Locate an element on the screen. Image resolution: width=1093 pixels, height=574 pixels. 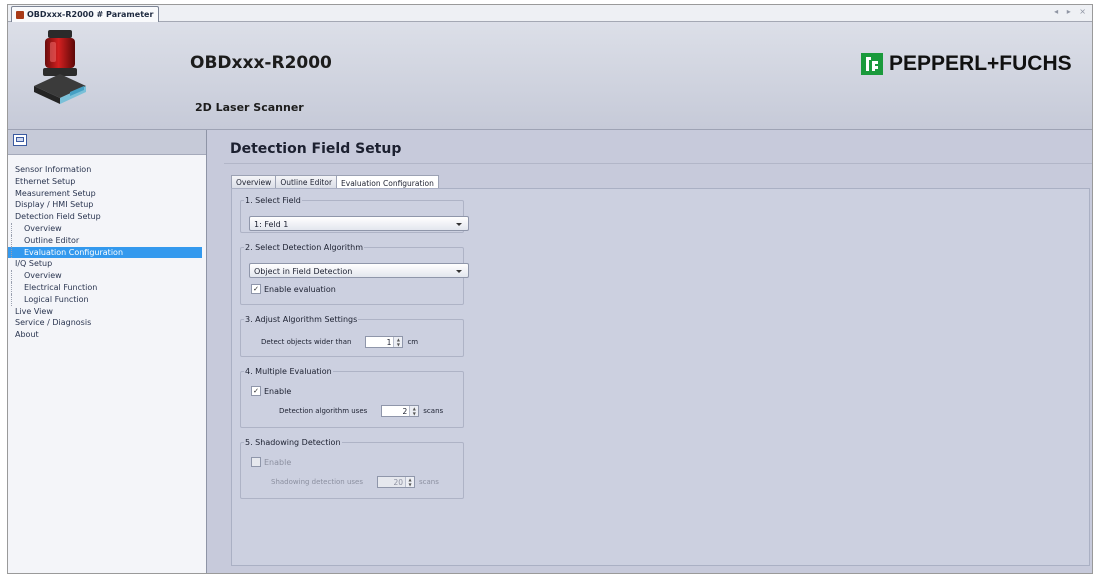
sidebar-item-label: Electrical Function is located at coordinates (61, 287).